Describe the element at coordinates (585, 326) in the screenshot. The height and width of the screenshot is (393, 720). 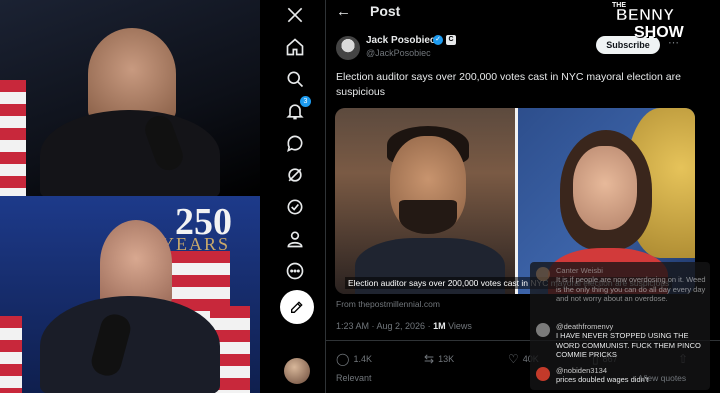
I see `chat-username: @deathfromenvy` at that location.